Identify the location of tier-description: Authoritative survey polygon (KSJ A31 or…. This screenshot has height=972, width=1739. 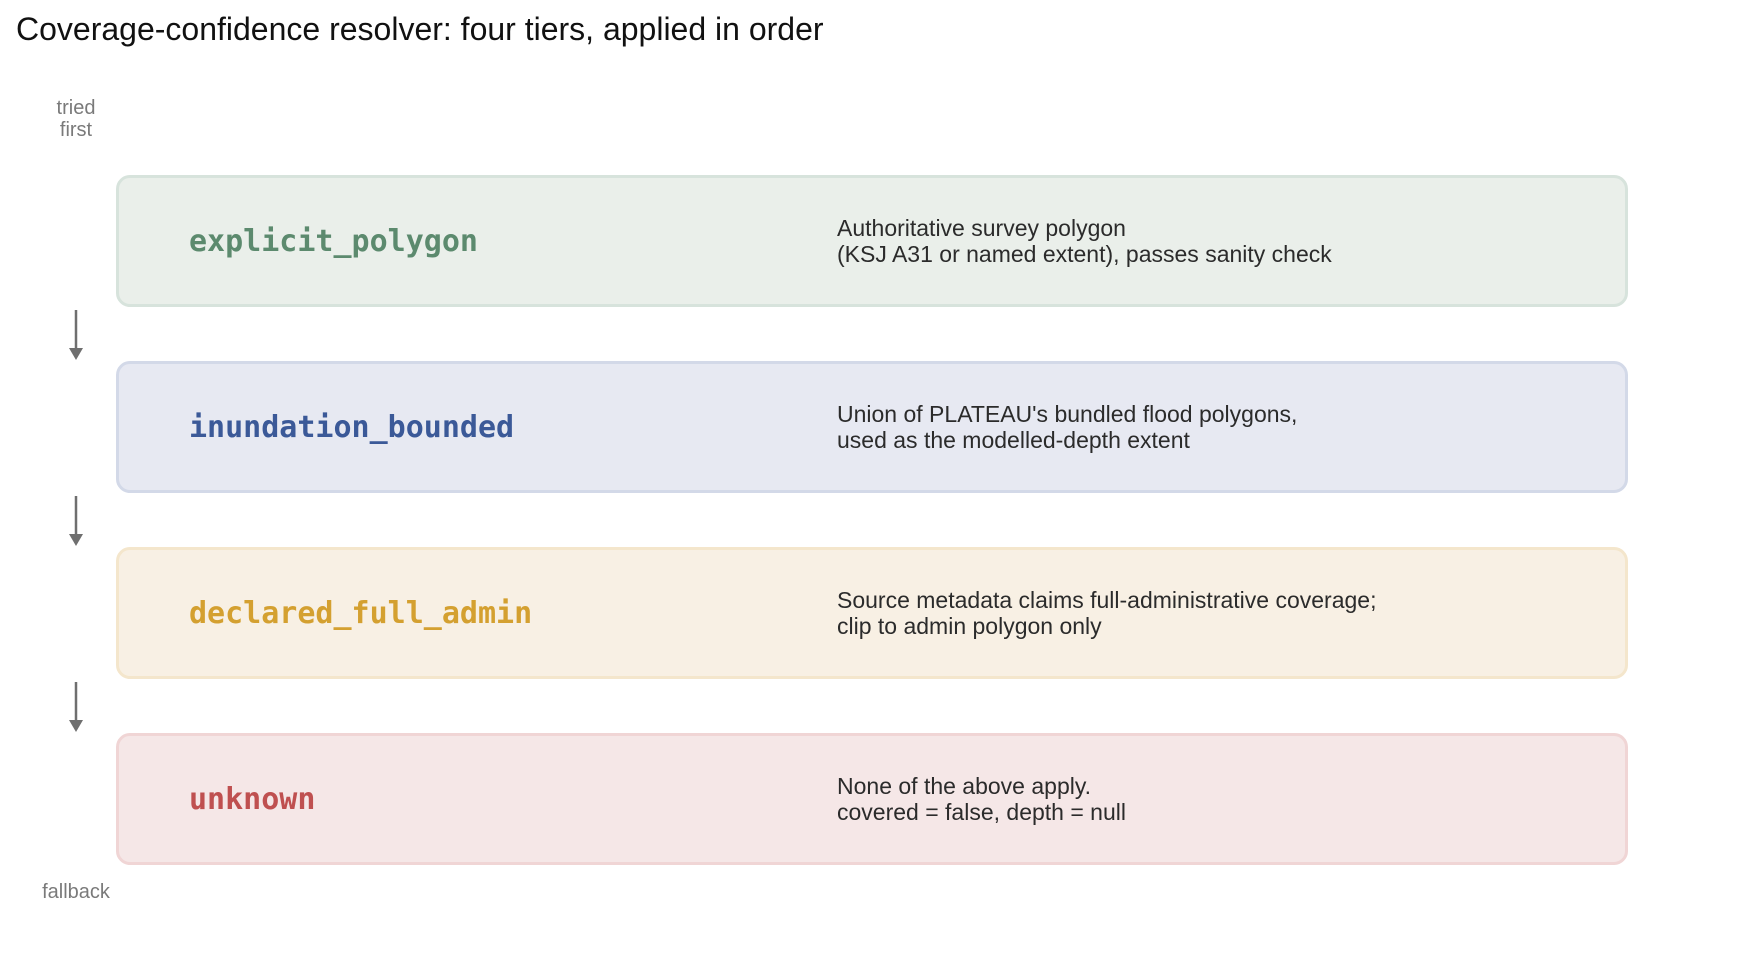
(1084, 241).